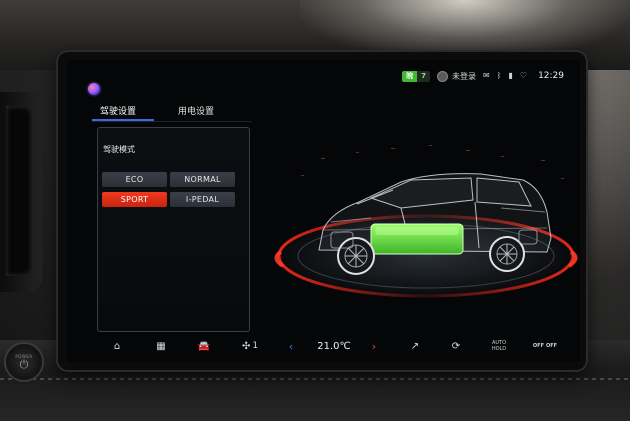 This screenshot has width=630, height=421. I want to click on plate-number: 7, so click(423, 76).